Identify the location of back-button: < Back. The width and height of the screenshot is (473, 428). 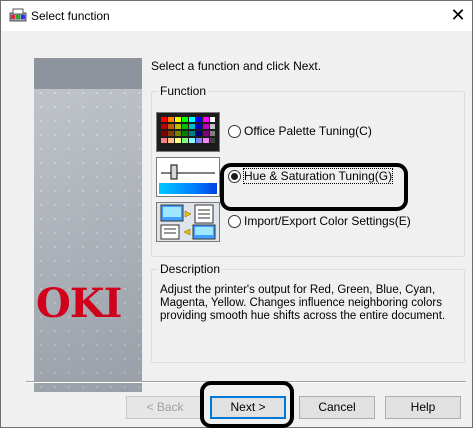
(165, 407).